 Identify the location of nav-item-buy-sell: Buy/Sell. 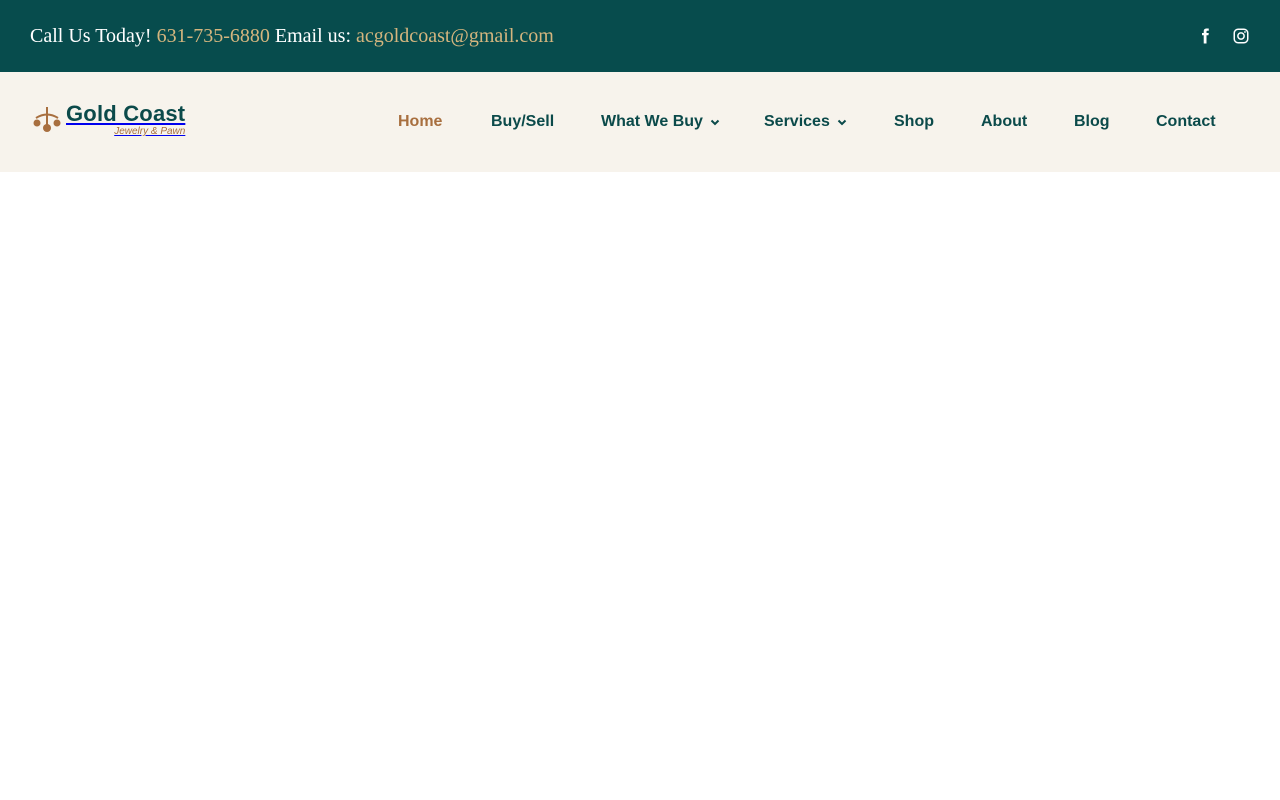
(522, 122).